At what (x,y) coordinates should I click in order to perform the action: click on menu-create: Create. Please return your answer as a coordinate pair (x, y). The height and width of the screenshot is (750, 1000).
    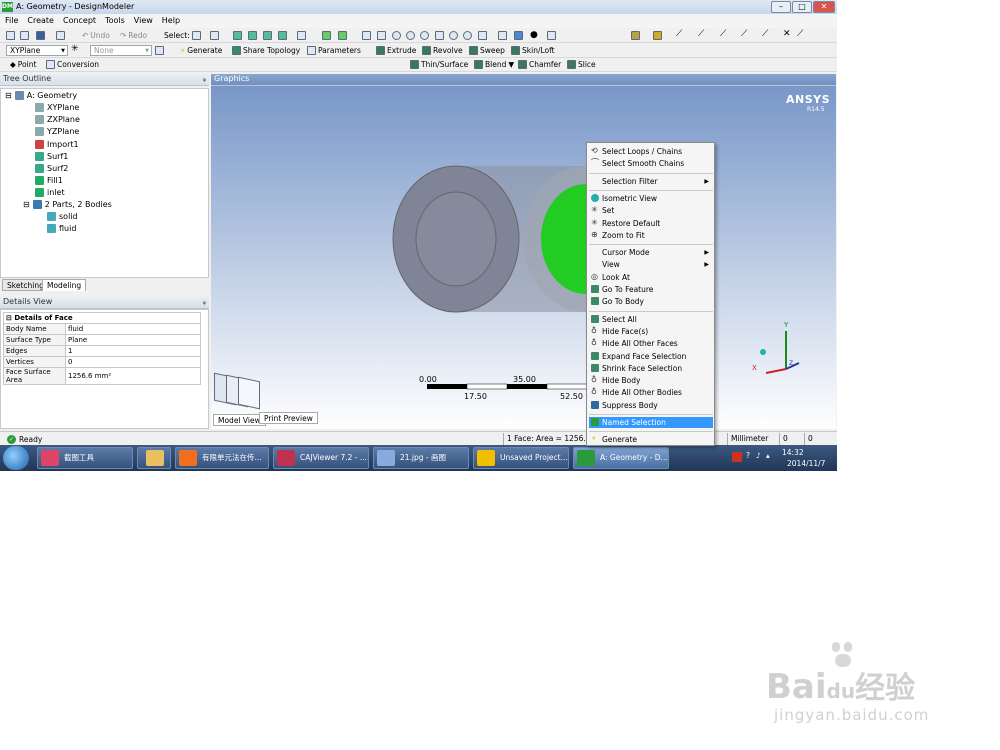
    Looking at the image, I should click on (40, 19).